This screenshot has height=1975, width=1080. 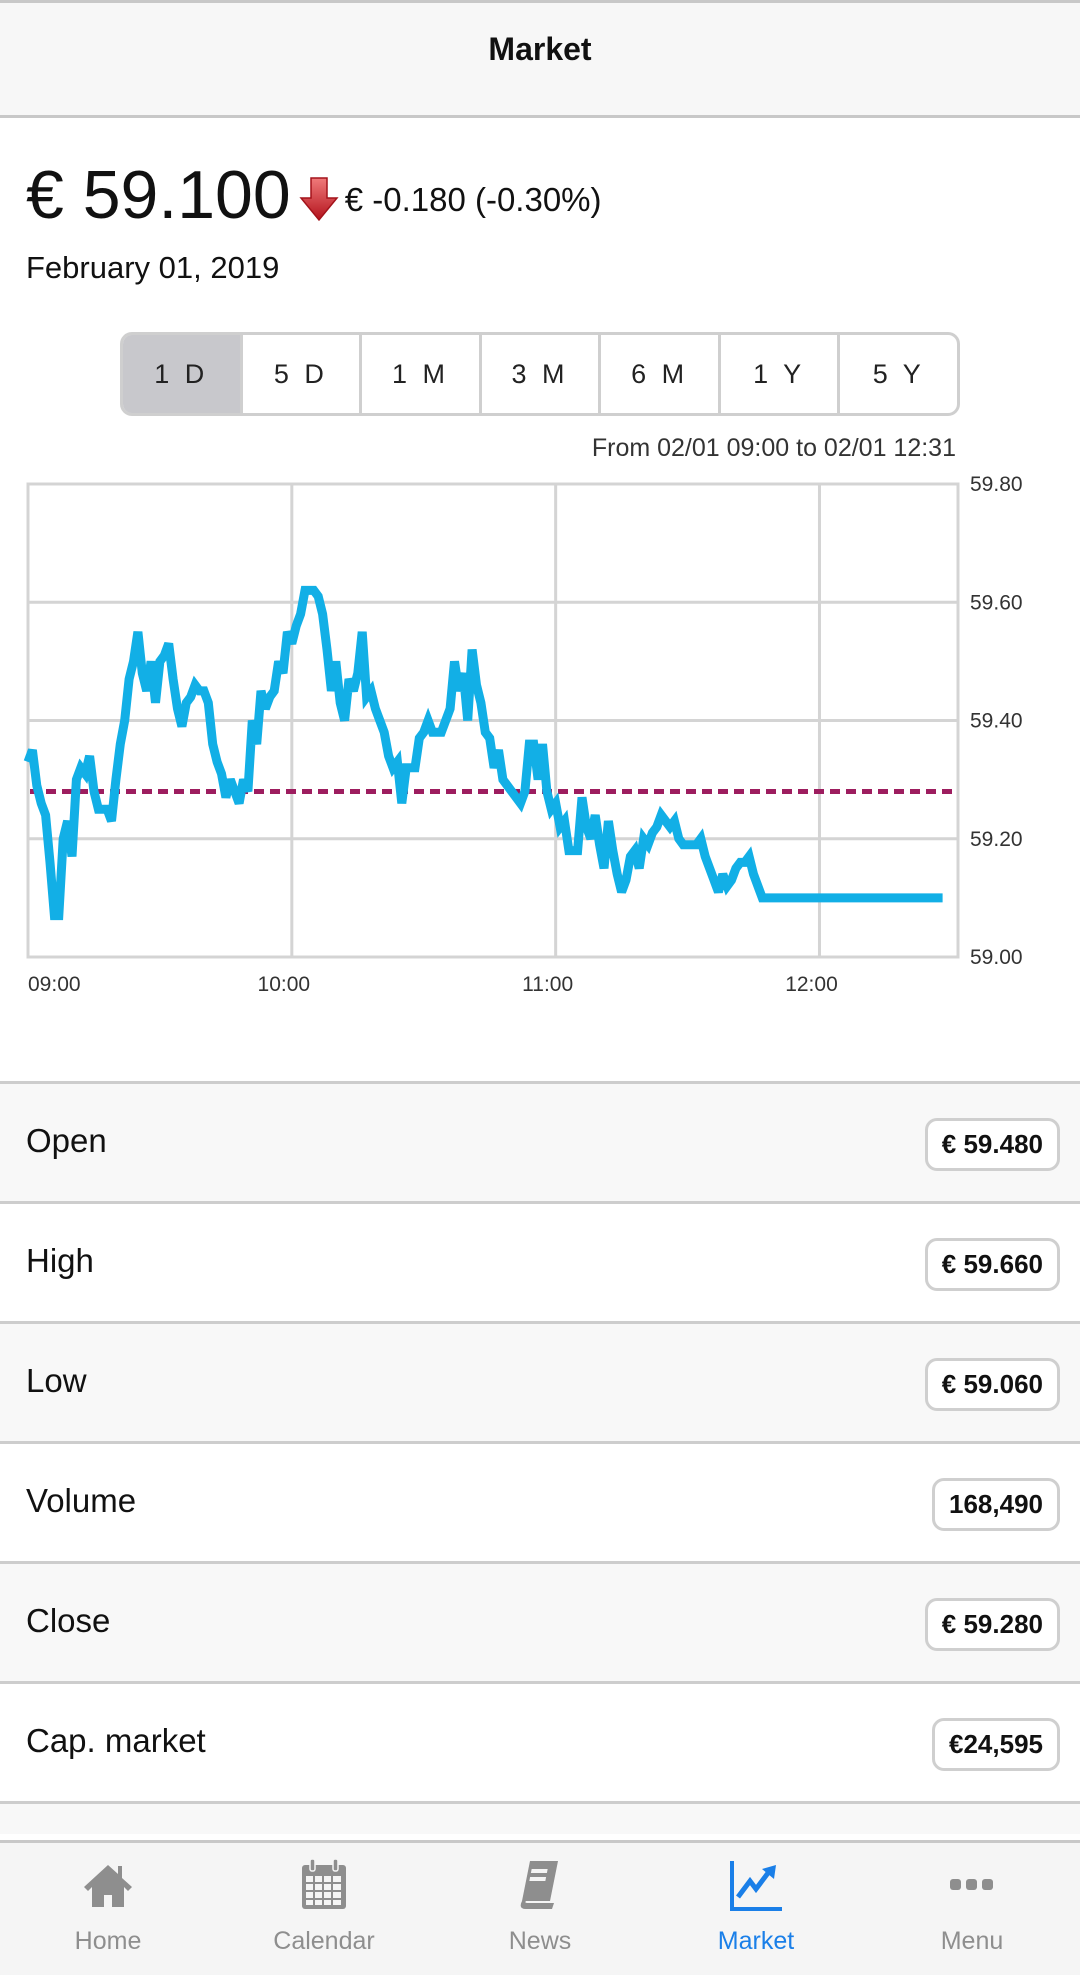 I want to click on price-change: € -0.180 (-0.30%), so click(x=473, y=199).